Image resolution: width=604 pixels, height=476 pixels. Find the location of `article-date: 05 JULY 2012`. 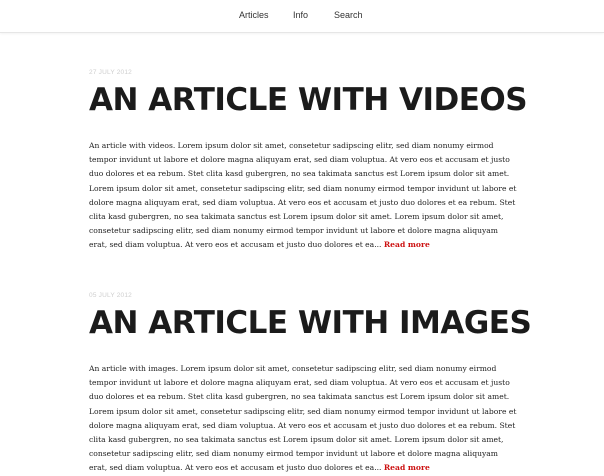

article-date: 05 JULY 2012 is located at coordinates (110, 295).